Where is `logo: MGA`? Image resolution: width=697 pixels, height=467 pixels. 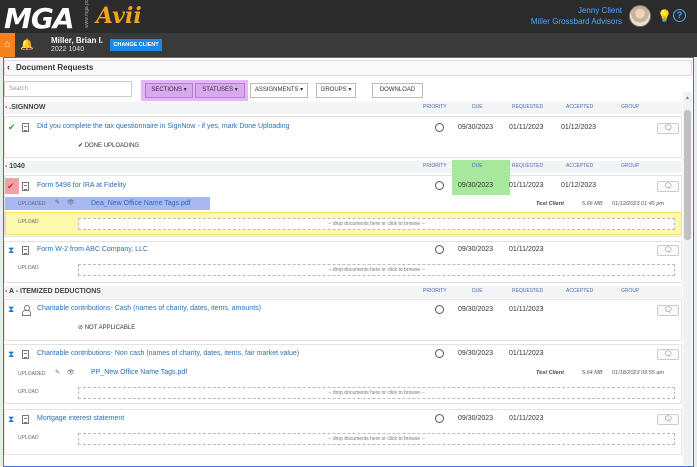 logo: MGA is located at coordinates (39, 18).